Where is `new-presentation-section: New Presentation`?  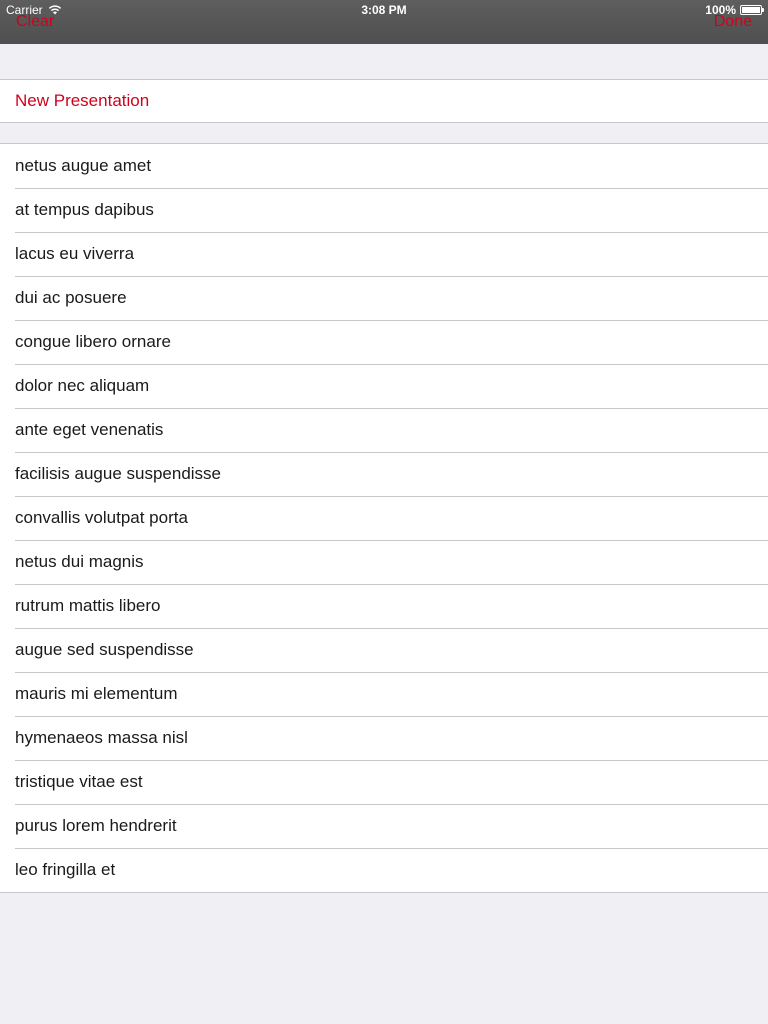 new-presentation-section: New Presentation is located at coordinates (384, 101).